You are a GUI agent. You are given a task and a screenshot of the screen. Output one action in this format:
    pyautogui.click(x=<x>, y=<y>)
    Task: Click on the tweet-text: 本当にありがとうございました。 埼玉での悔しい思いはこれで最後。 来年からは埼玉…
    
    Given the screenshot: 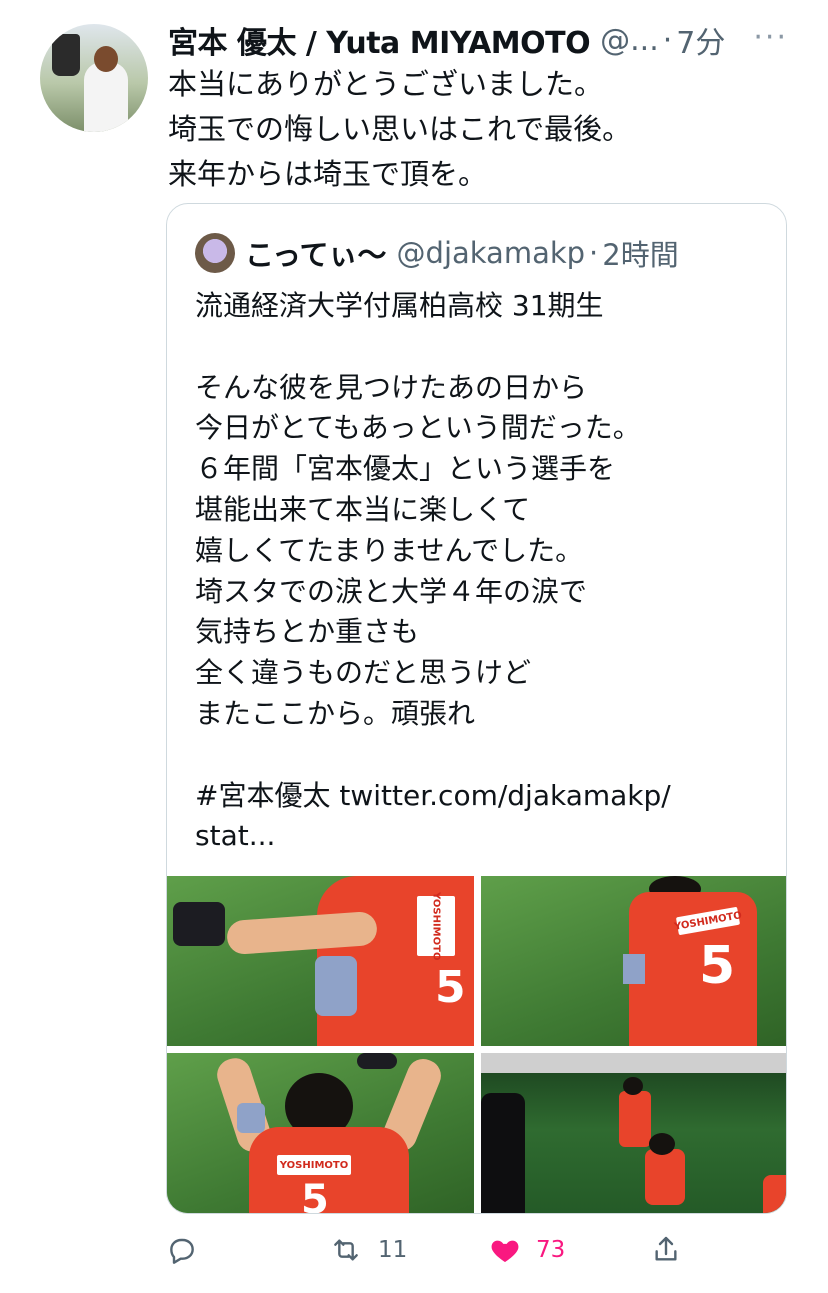 What is the action you would take?
    pyautogui.click(x=478, y=129)
    